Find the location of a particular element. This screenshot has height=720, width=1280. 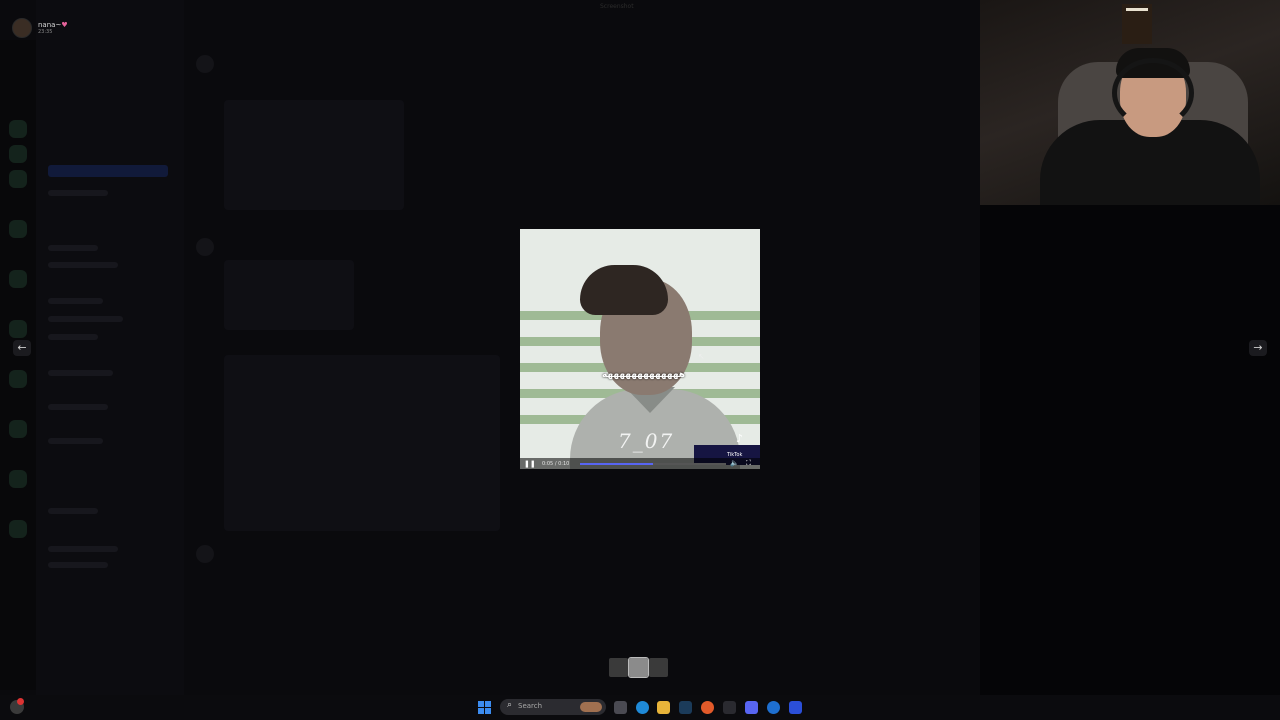

user-header: nana~♥ 23:35 is located at coordinates (40, 28).